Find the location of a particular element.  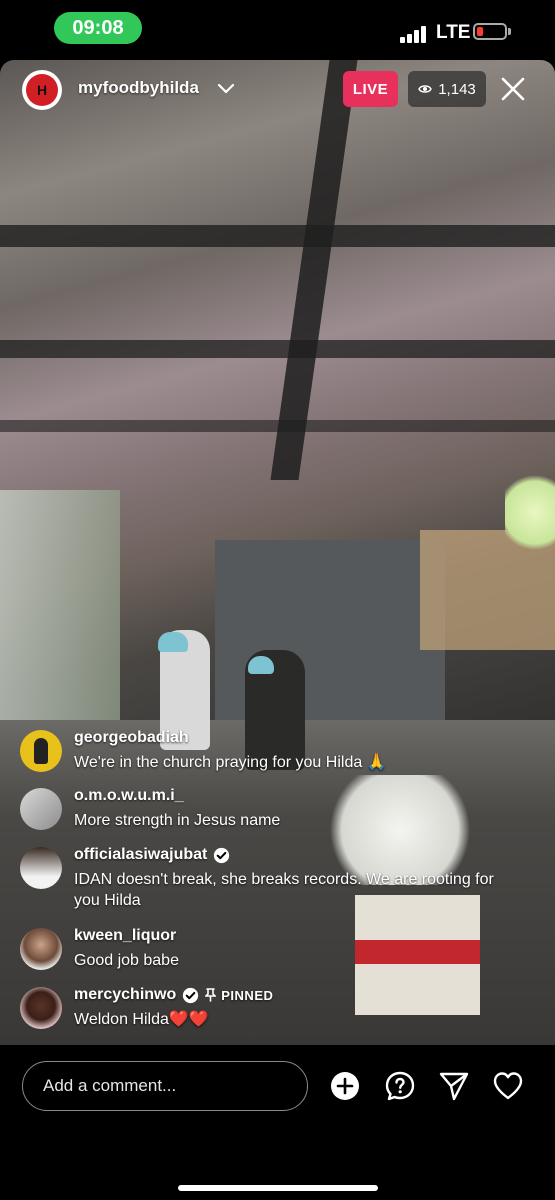

host-name: myfoodbyhilda is located at coordinates (138, 88).